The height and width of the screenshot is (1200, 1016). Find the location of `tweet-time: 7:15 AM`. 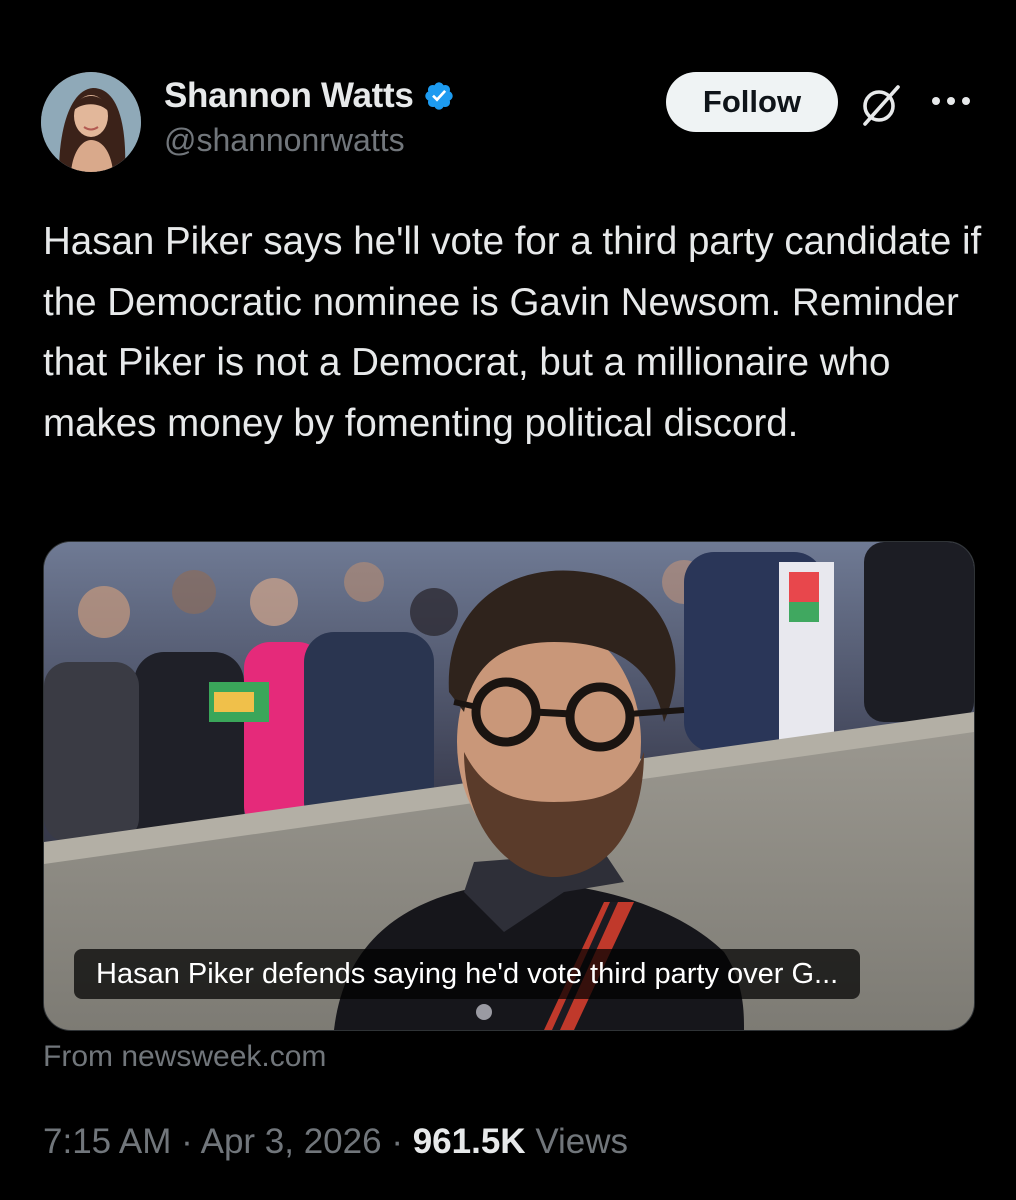

tweet-time: 7:15 AM is located at coordinates (107, 1141).